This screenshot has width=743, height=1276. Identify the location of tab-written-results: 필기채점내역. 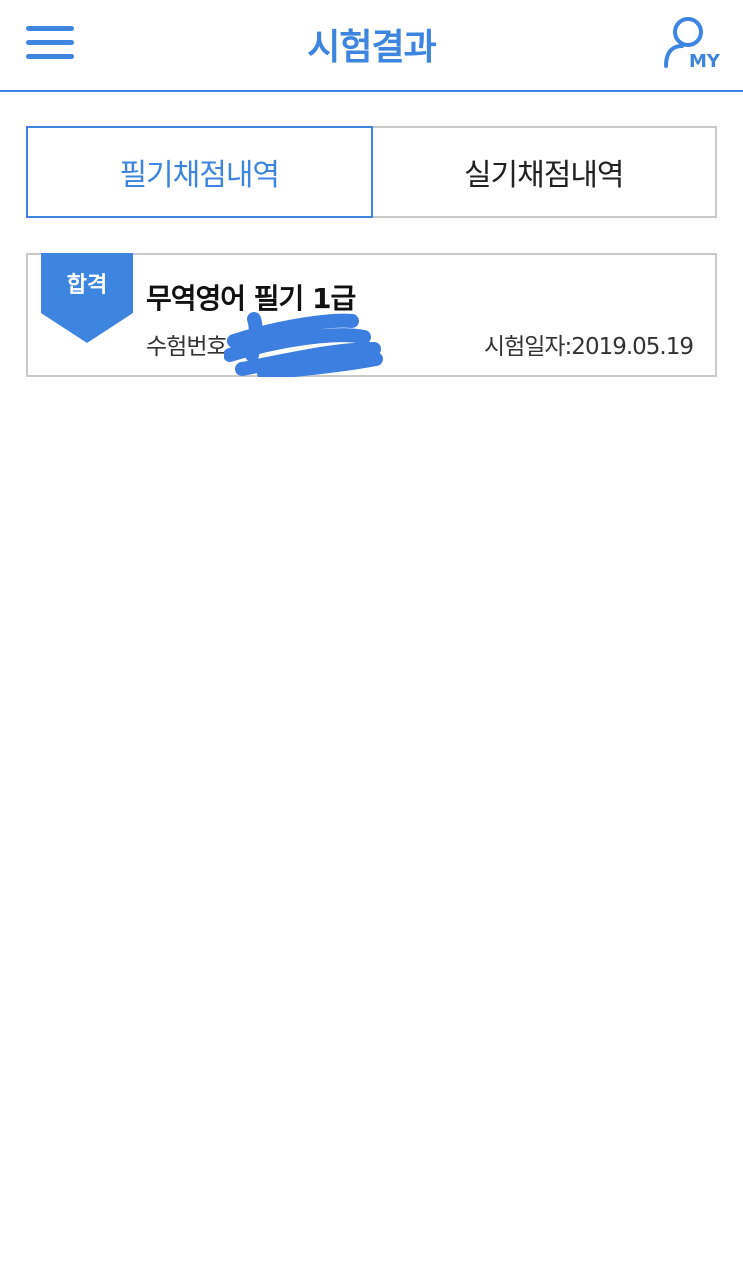
(199, 172).